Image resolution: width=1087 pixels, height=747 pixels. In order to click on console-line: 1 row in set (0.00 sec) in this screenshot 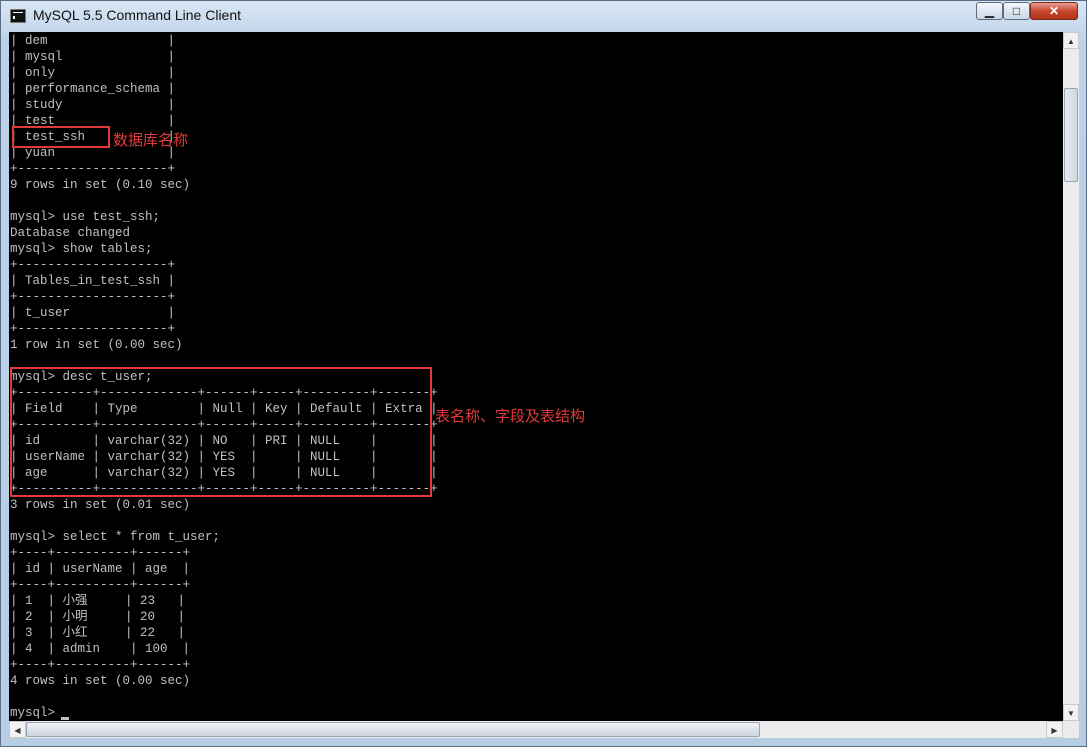, I will do `click(96, 345)`.